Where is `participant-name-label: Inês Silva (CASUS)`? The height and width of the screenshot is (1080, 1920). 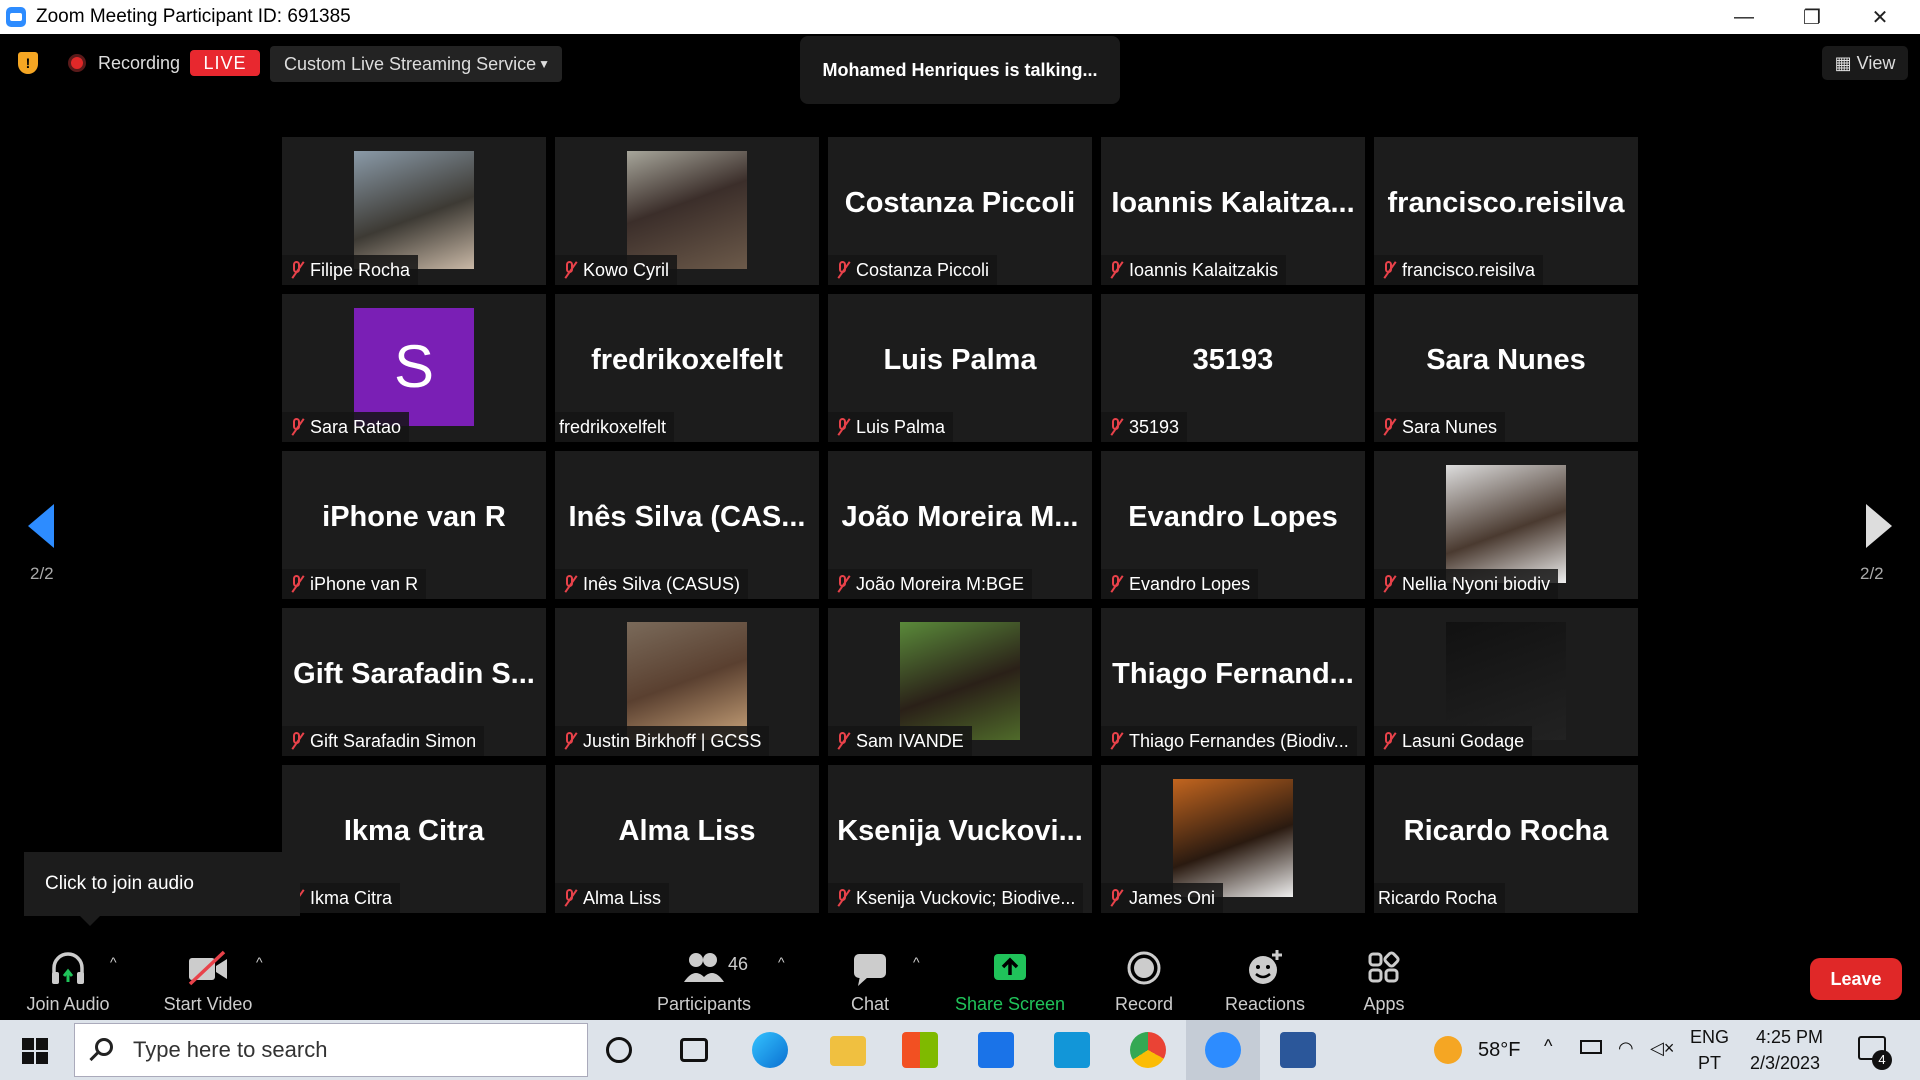 participant-name-label: Inês Silva (CASUS) is located at coordinates (652, 584).